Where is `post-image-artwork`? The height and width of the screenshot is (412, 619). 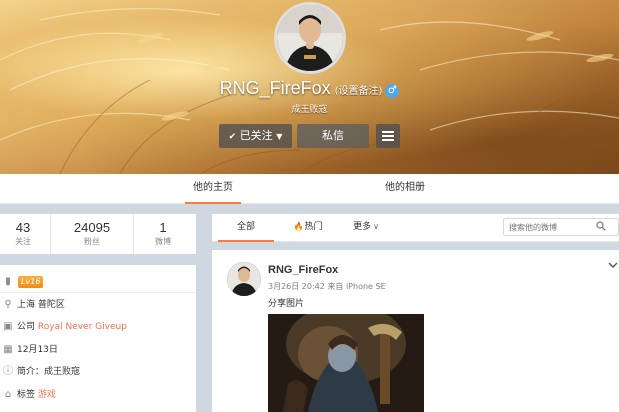 post-image-artwork is located at coordinates (346, 363).